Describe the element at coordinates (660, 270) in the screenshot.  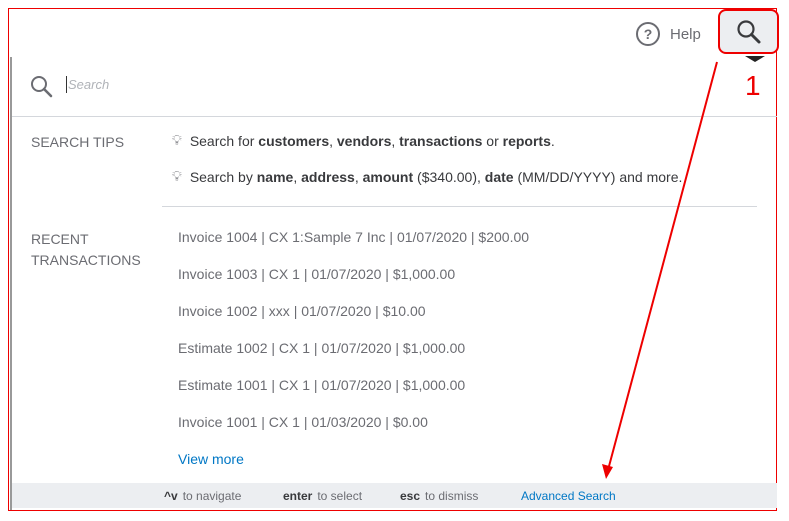
I see `annotation-arrow` at that location.